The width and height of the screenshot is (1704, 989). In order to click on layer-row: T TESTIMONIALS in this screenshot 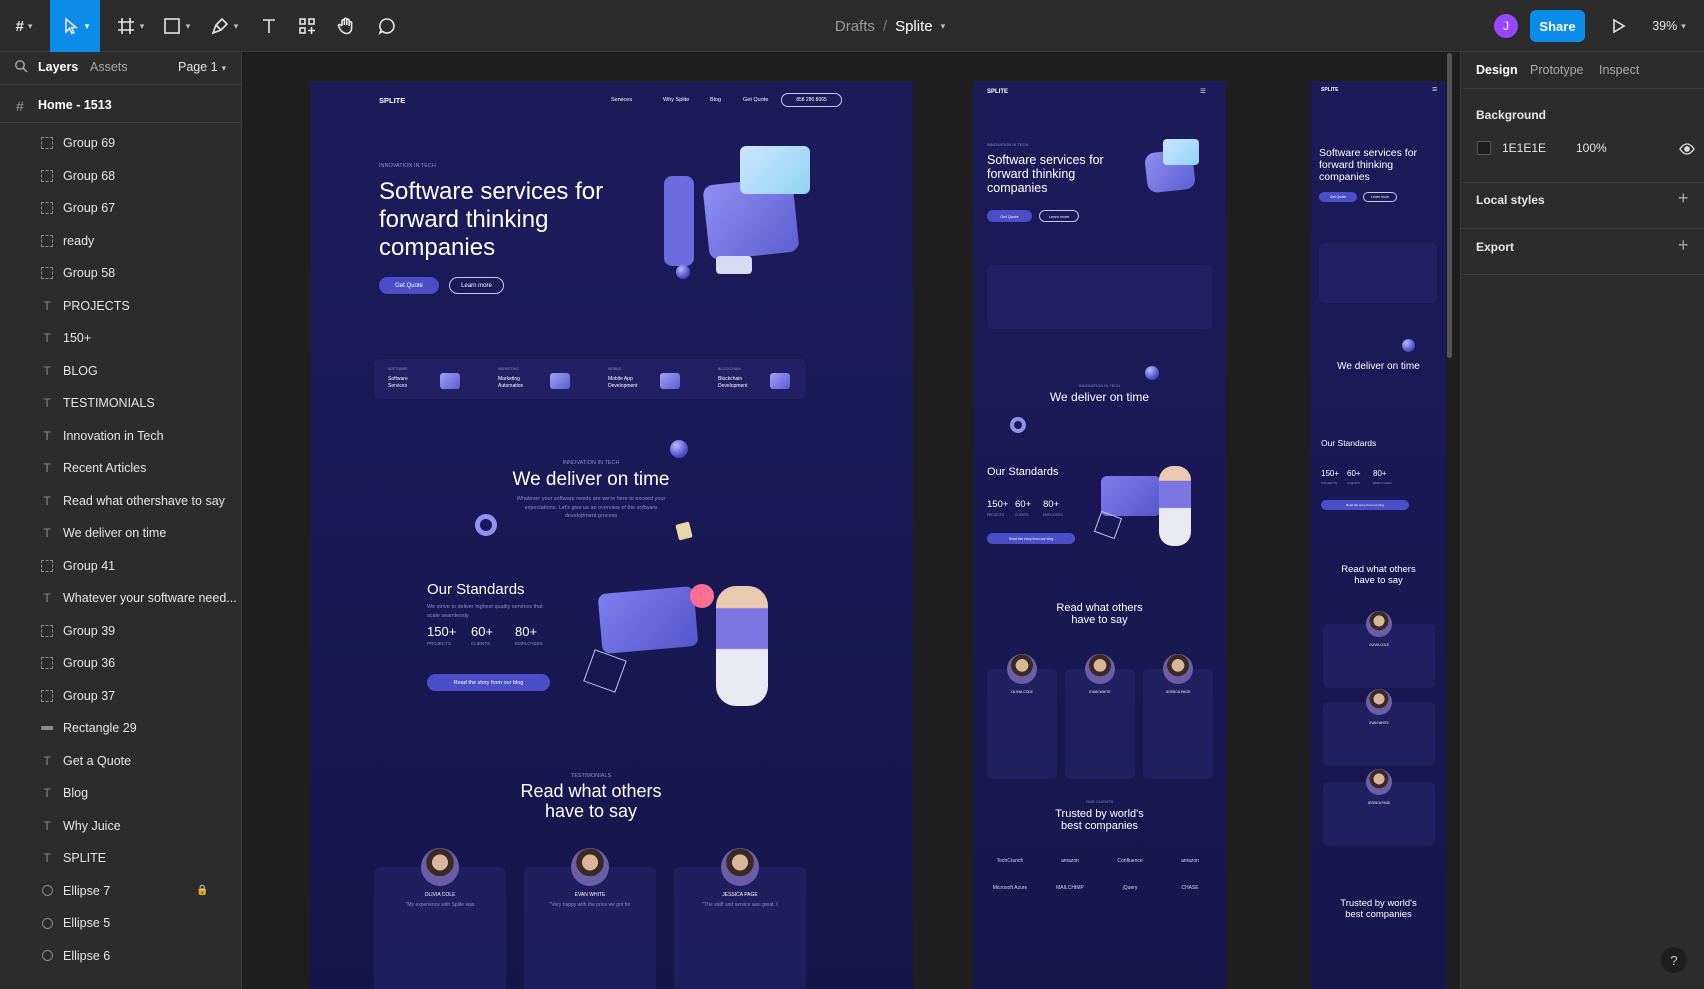, I will do `click(120, 403)`.